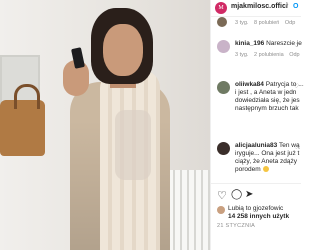 This screenshot has width=320, height=250. Describe the element at coordinates (133, 145) in the screenshot. I see `photo-shirt` at that location.